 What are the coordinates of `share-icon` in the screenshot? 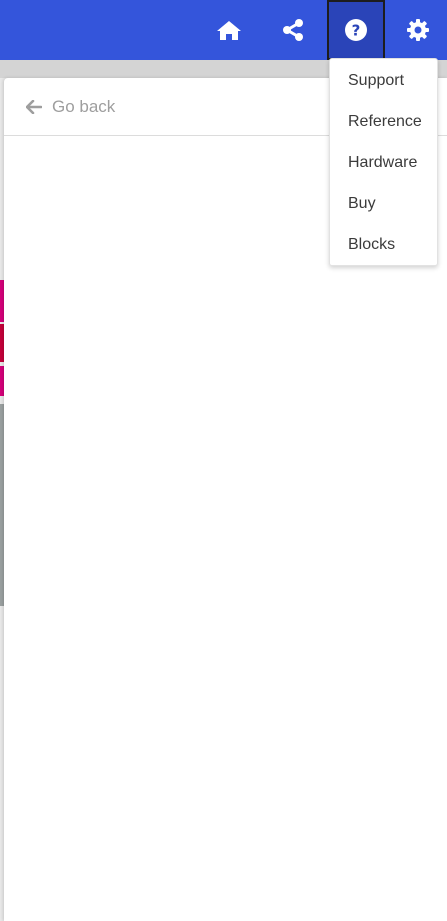 It's located at (293, 30).